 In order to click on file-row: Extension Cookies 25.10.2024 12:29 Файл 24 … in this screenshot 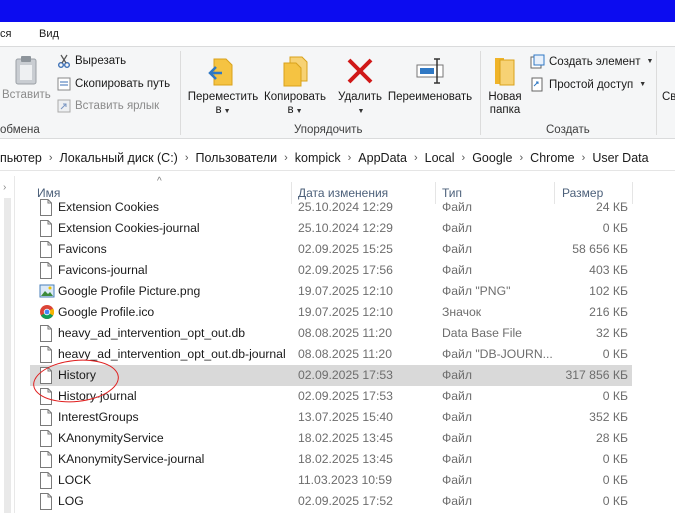, I will do `click(331, 207)`.